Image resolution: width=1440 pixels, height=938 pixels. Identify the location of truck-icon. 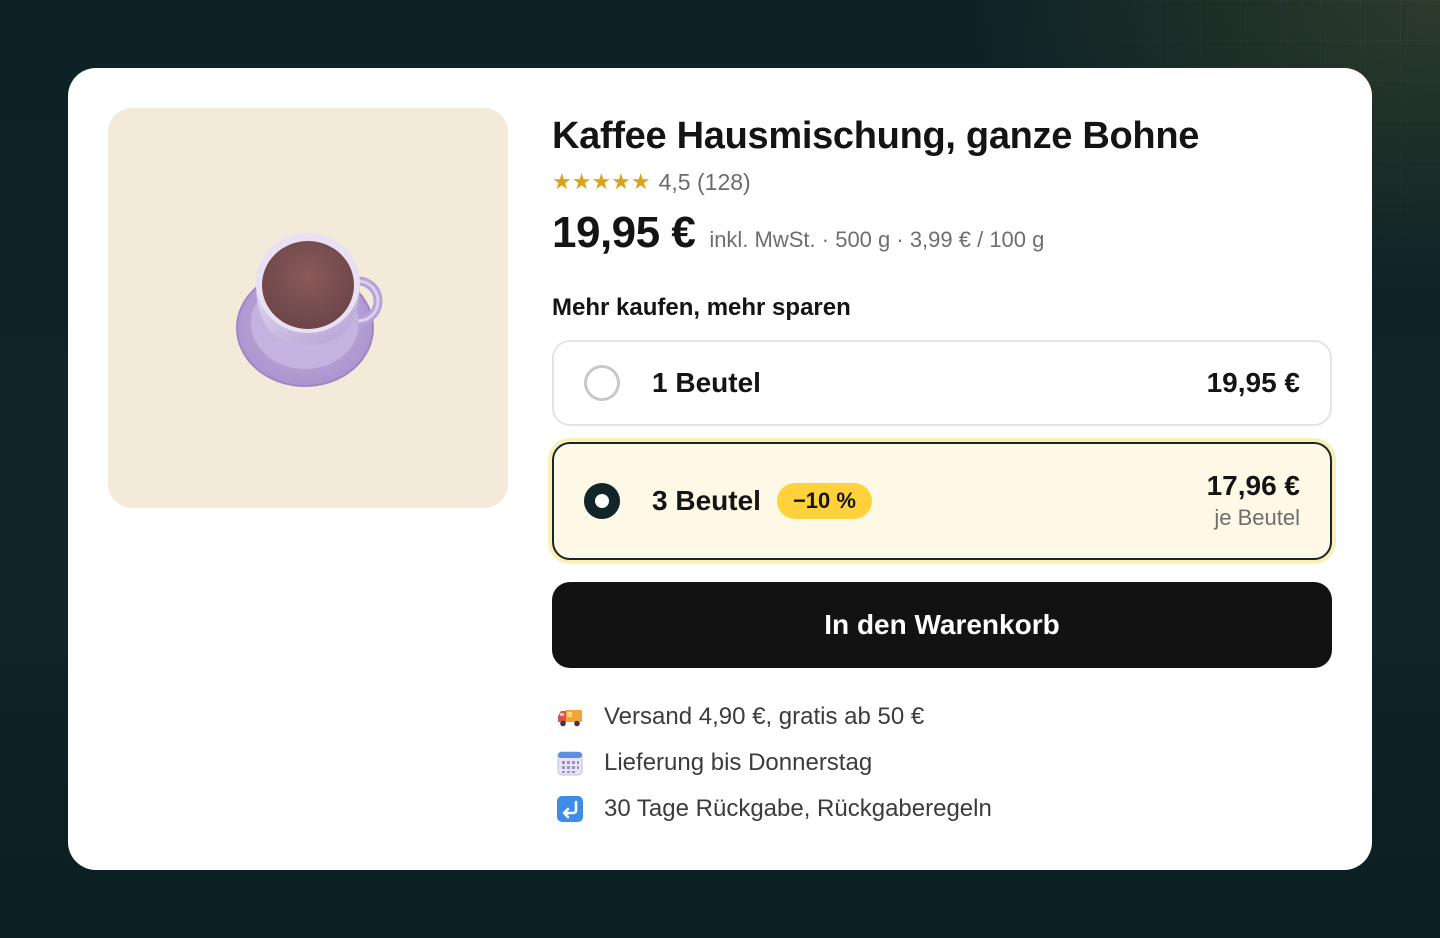
(570, 717).